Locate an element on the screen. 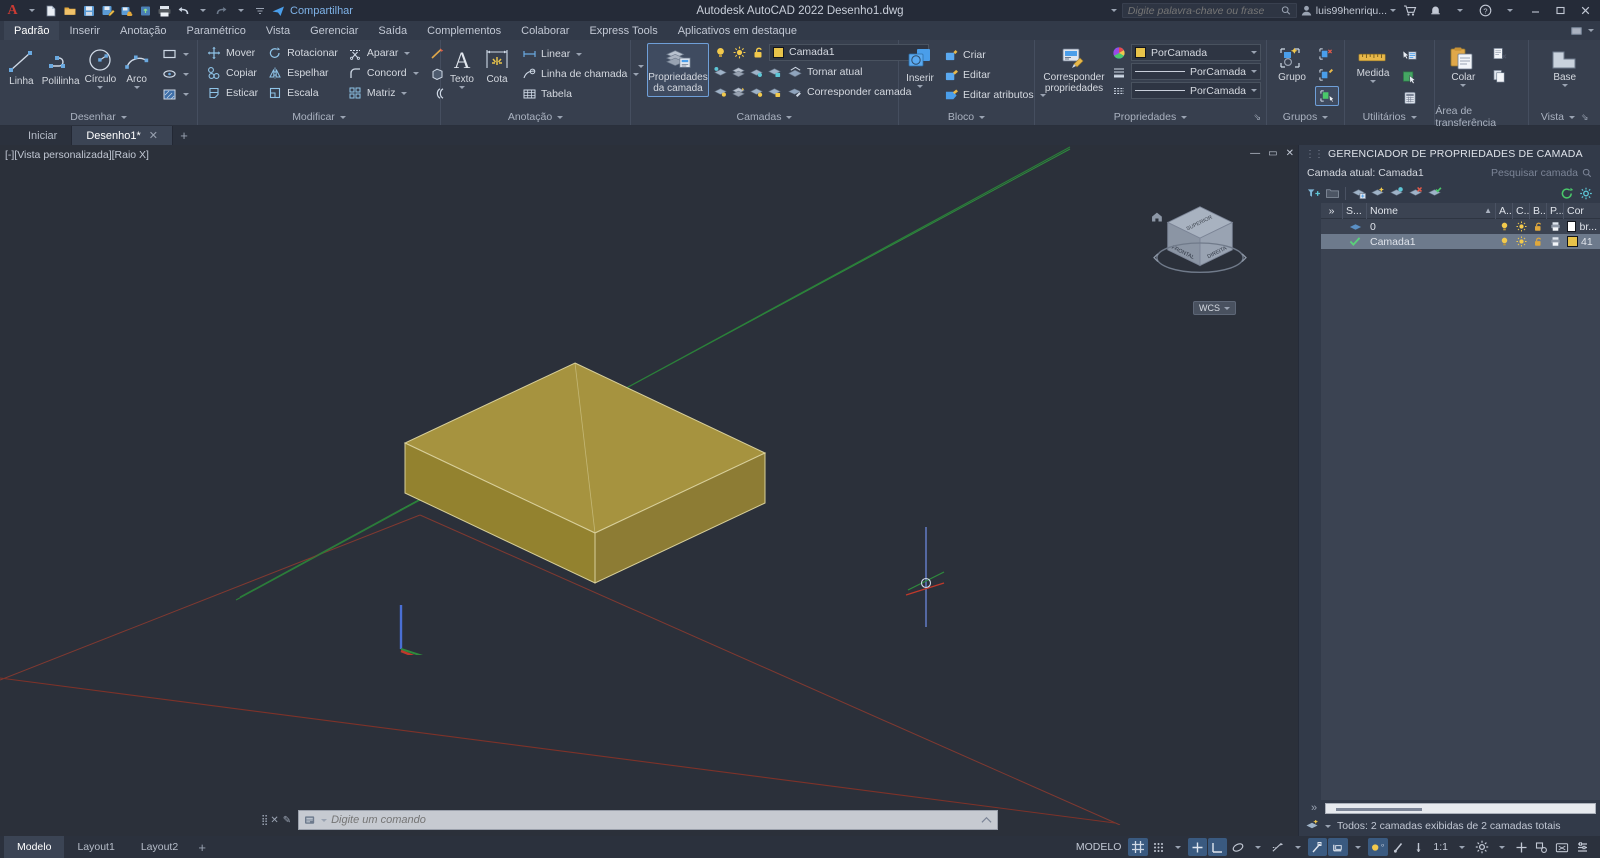 The image size is (1600, 858). notification-bell-icon is located at coordinates (1435, 11).